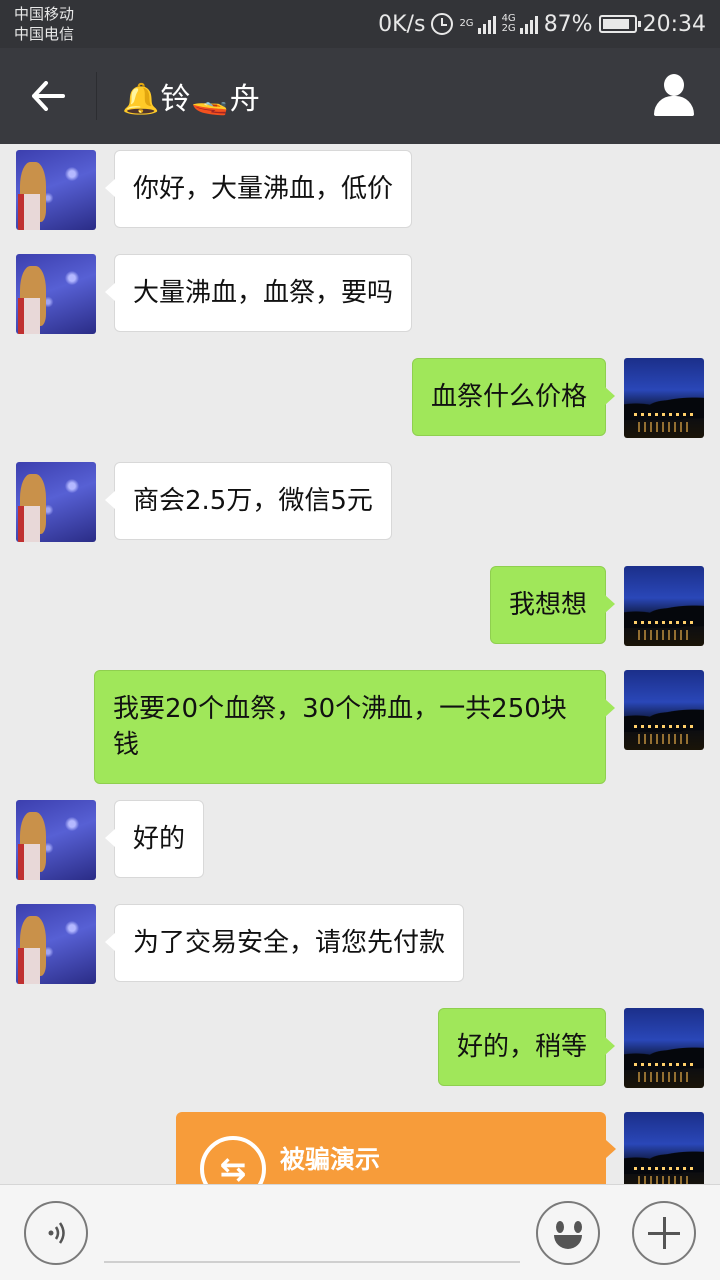 This screenshot has width=720, height=1280. I want to click on chat-title: 🔔铃🚤舟, so click(191, 99).